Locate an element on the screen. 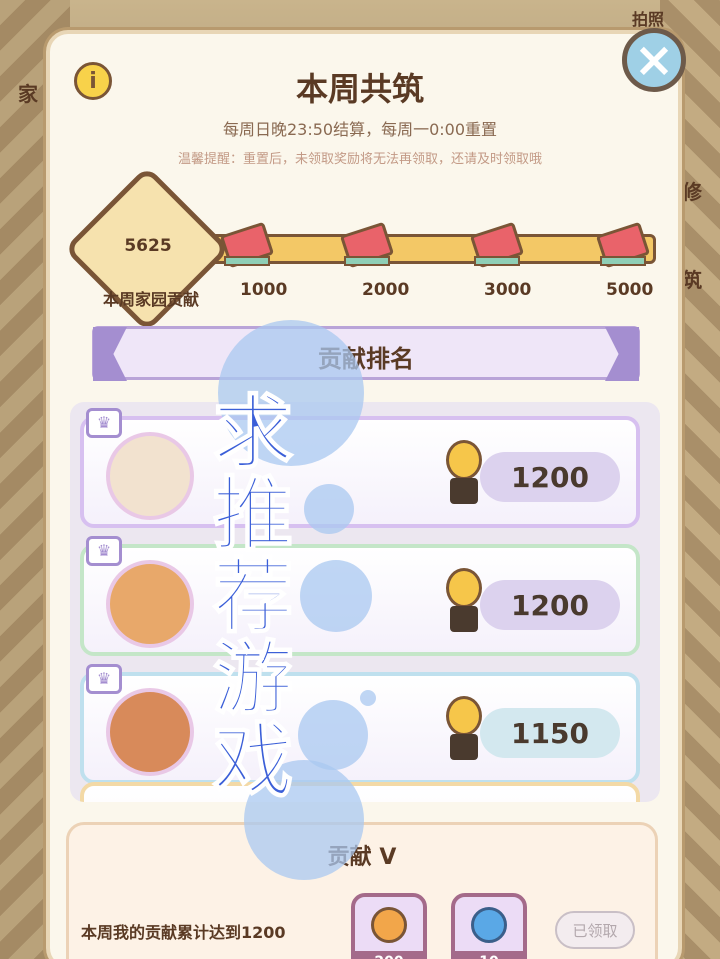 This screenshot has height=959, width=720. milestone-label: 1000 is located at coordinates (264, 290).